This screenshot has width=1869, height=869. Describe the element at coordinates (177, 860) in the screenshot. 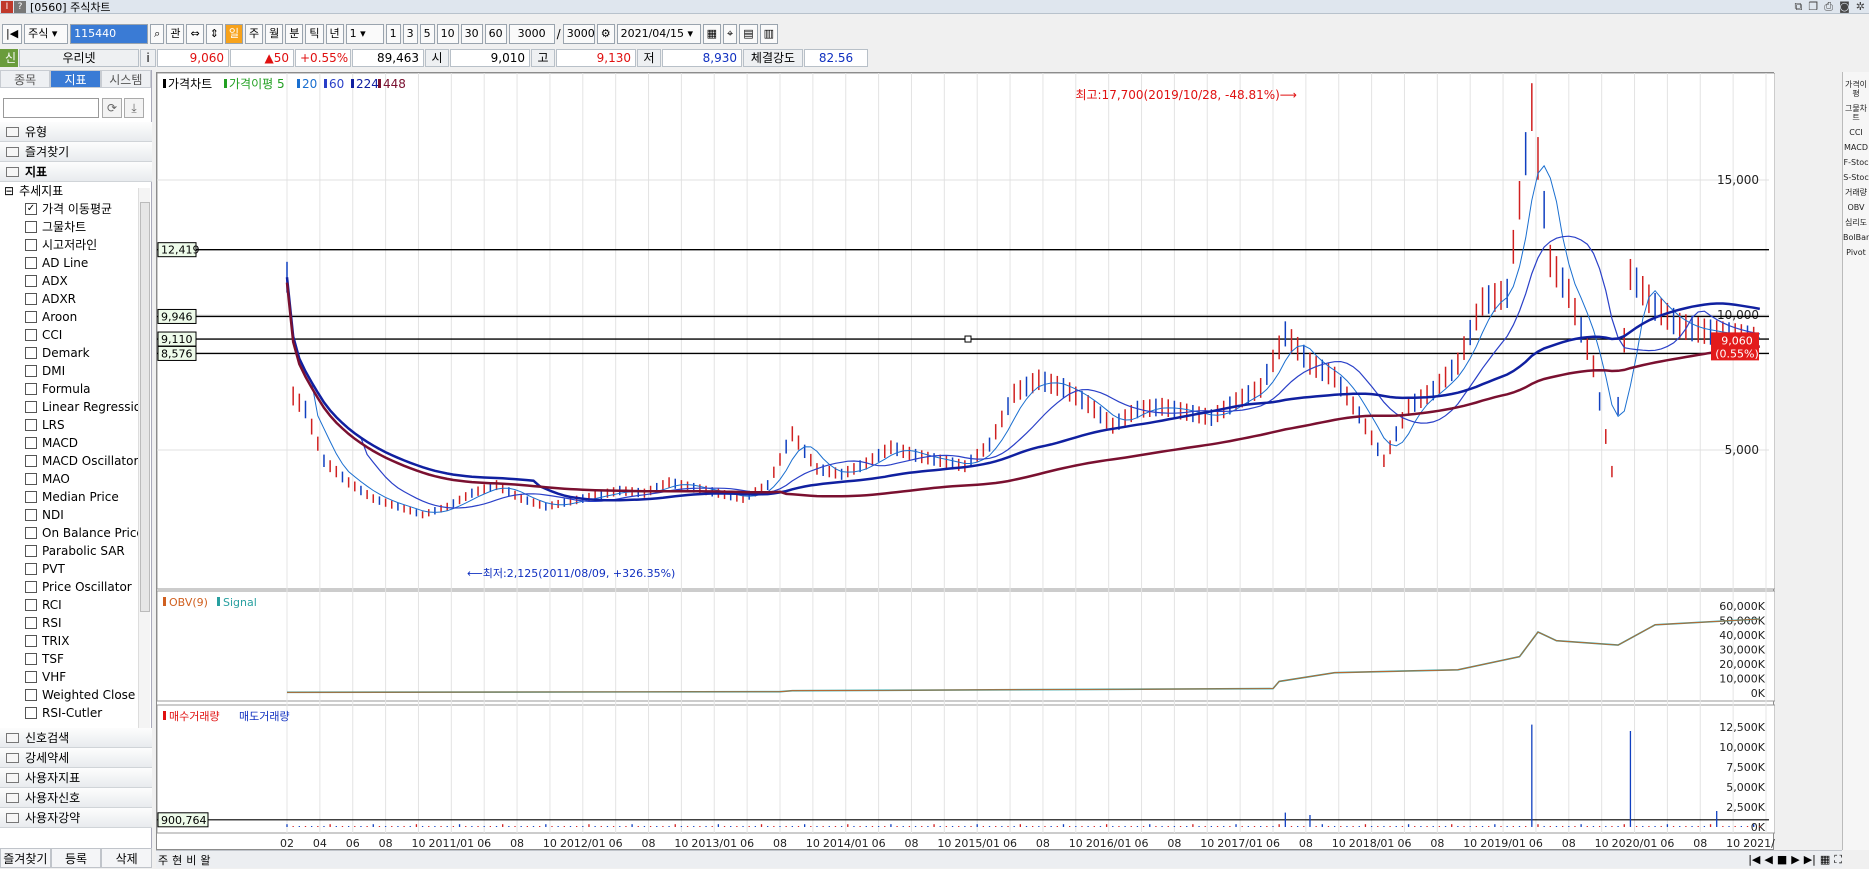

I see `status-tab-current: 현` at that location.